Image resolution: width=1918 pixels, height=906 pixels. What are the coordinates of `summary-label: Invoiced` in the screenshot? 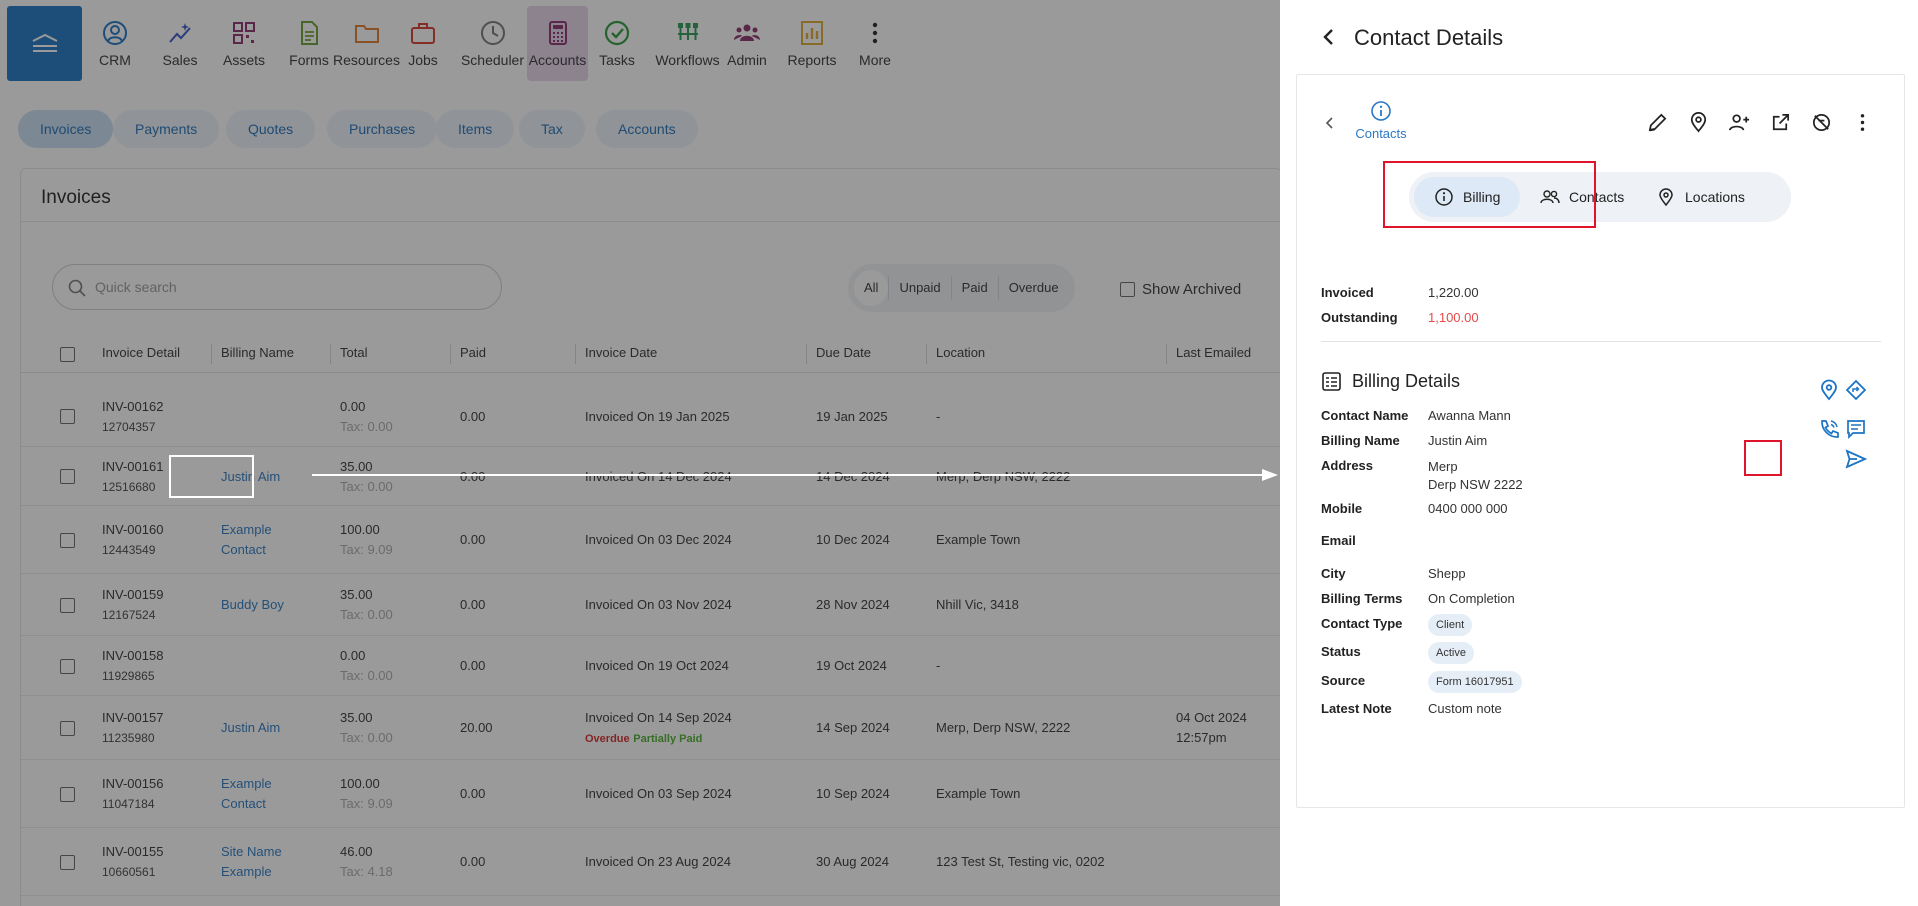 It's located at (1347, 292).